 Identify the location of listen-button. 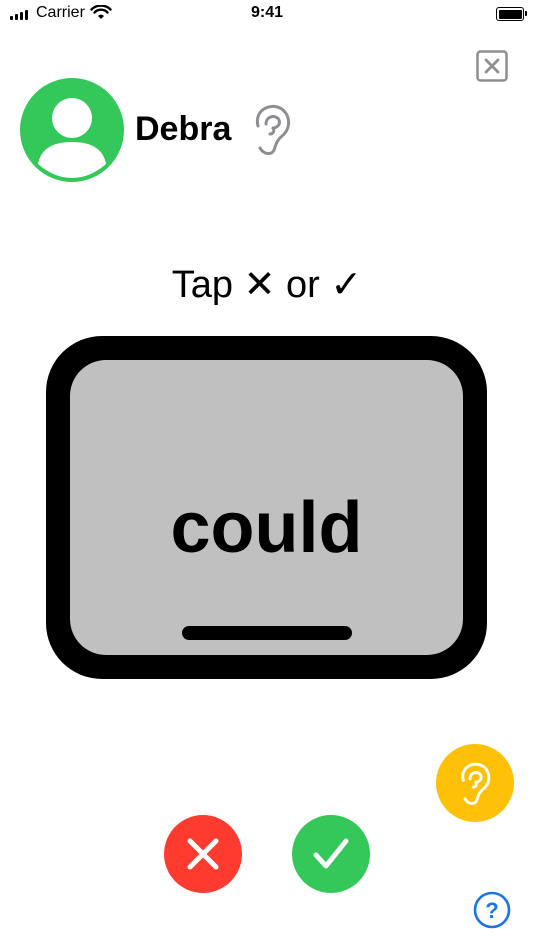
(475, 783).